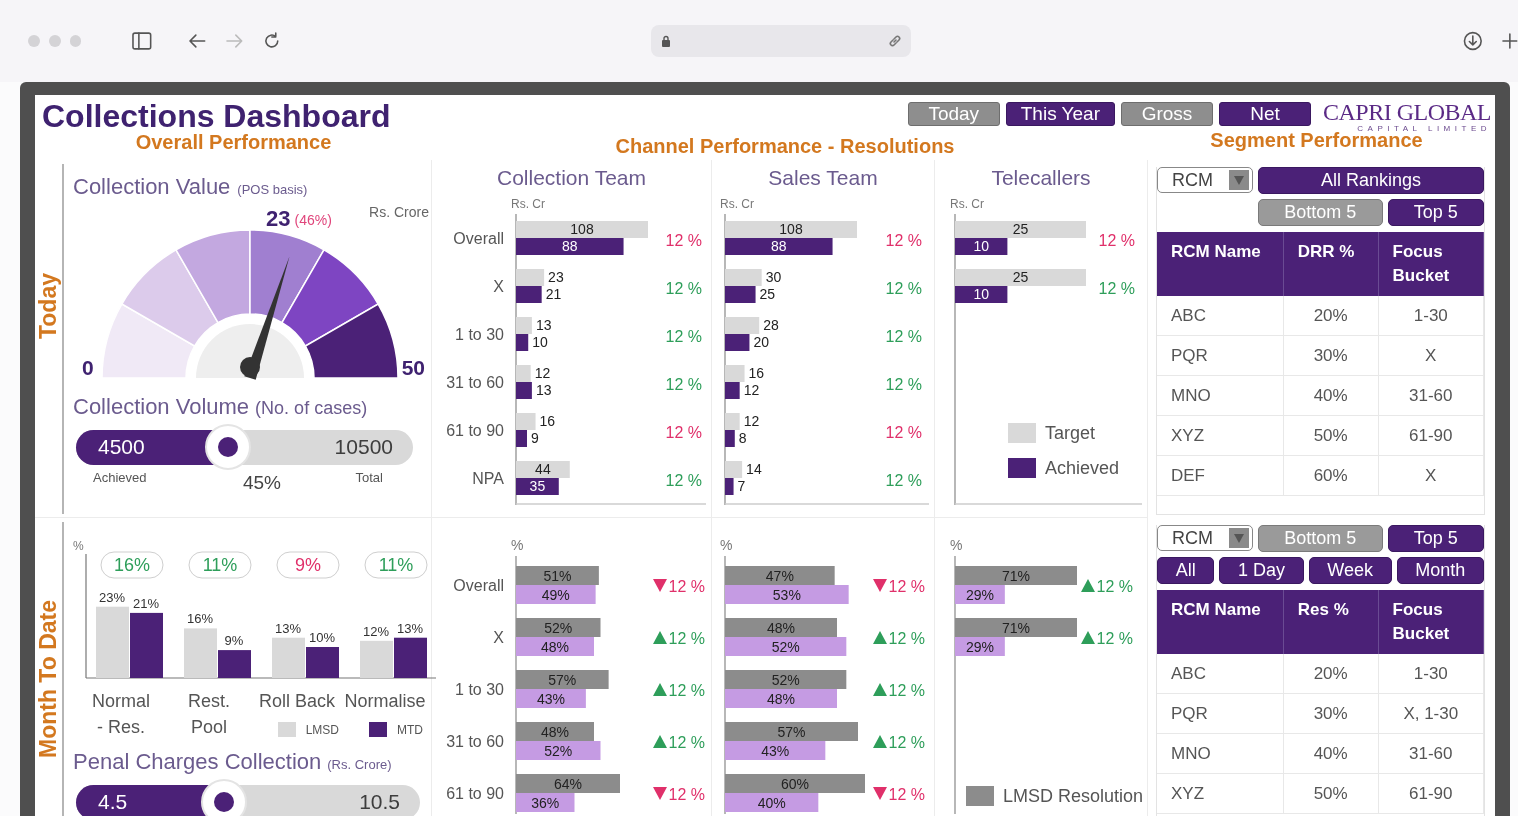  What do you see at coordinates (197, 41) in the screenshot?
I see `back-icon` at bounding box center [197, 41].